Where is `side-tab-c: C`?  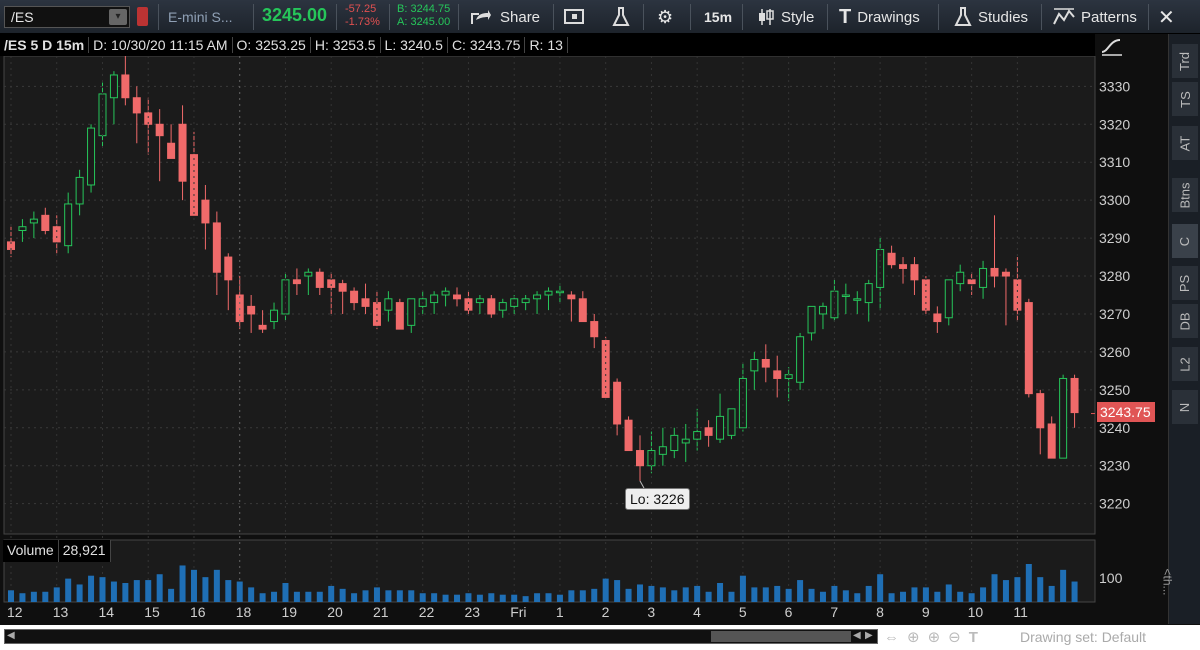 side-tab-c: C is located at coordinates (1185, 241).